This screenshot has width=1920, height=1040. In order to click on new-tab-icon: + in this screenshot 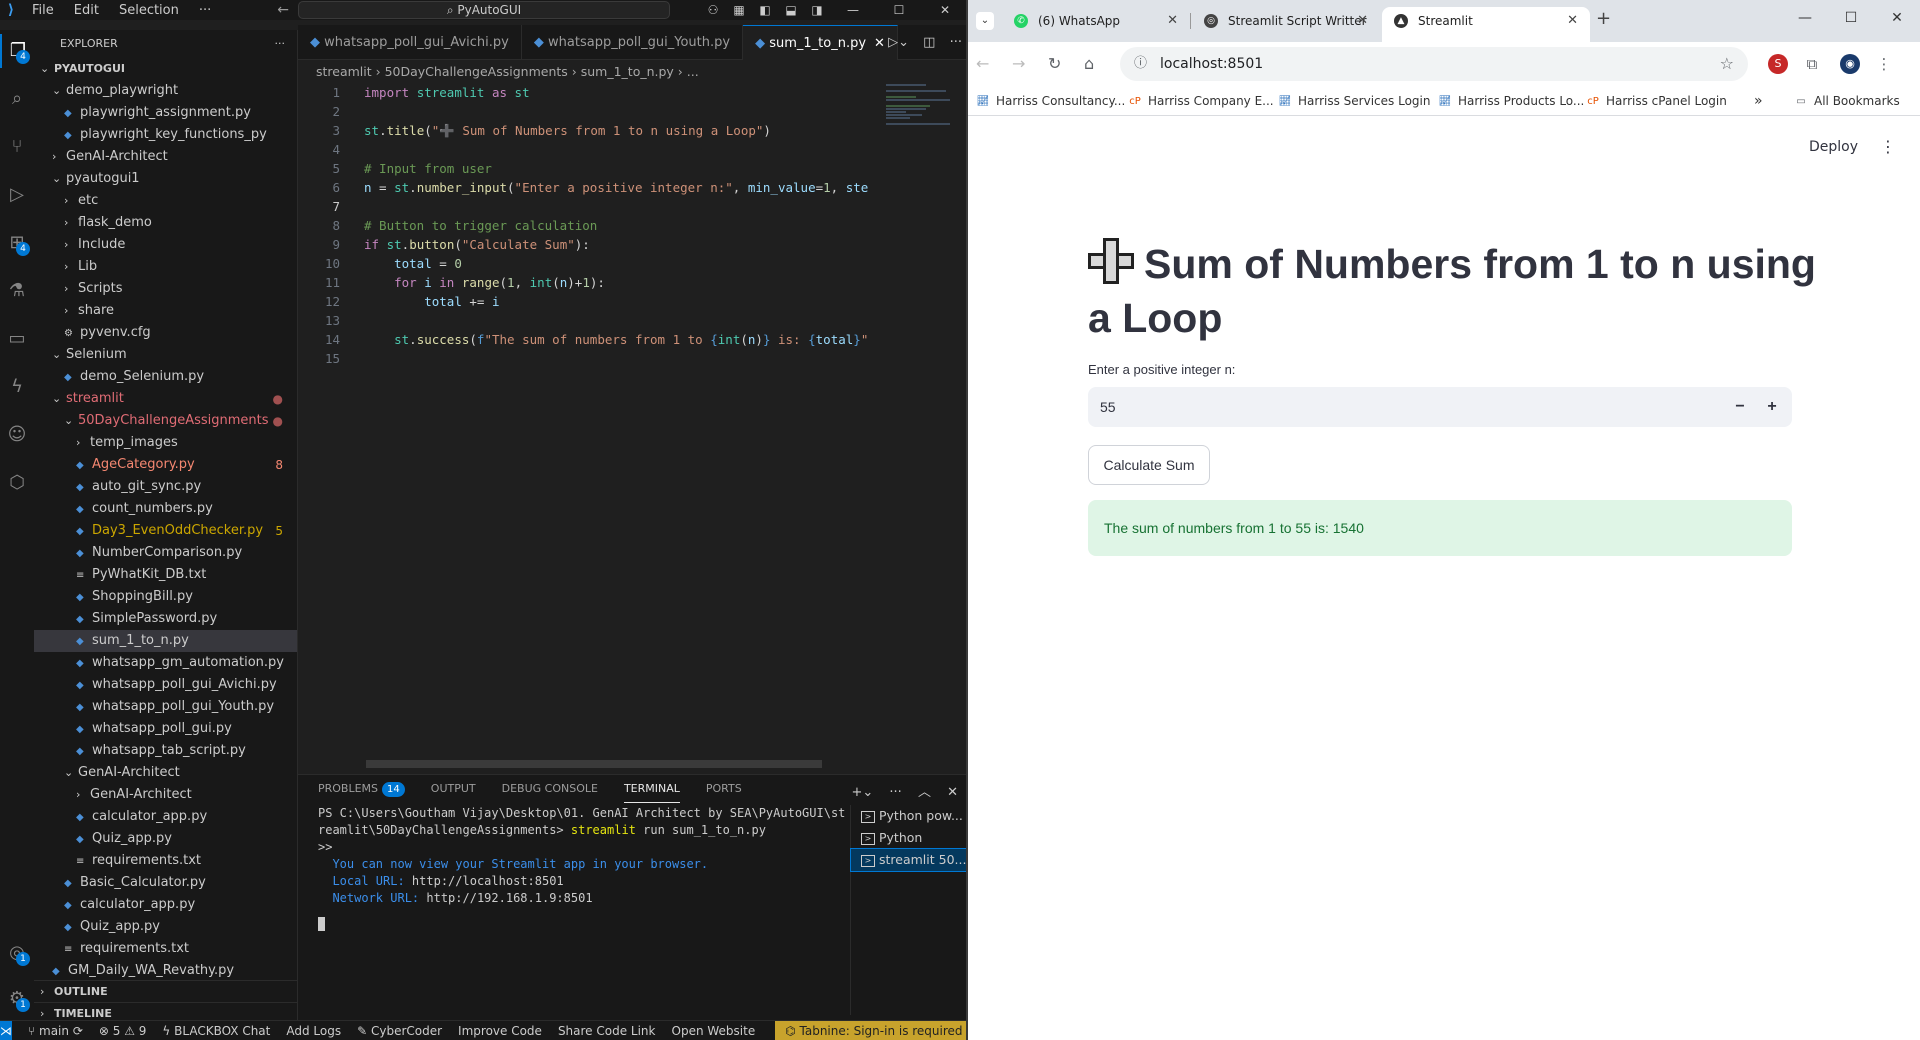, I will do `click(1603, 18)`.